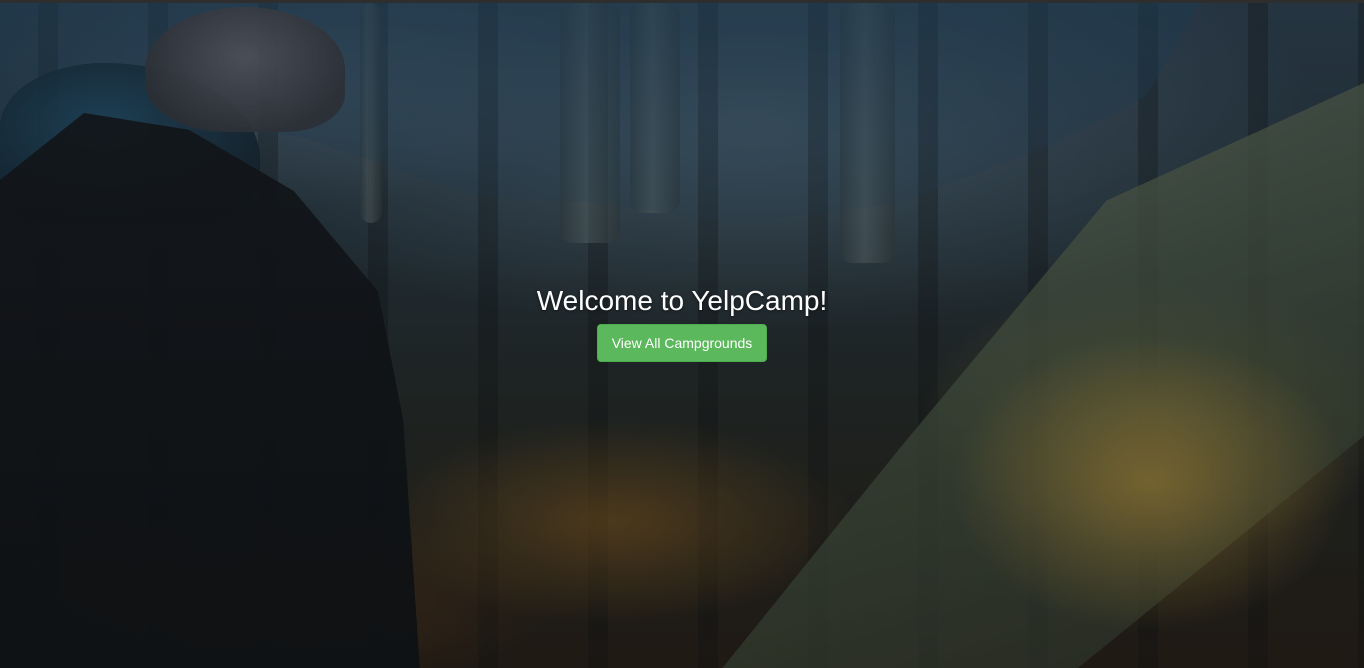  I want to click on view-all-campgrounds-button: View All Campgrounds, so click(682, 343).